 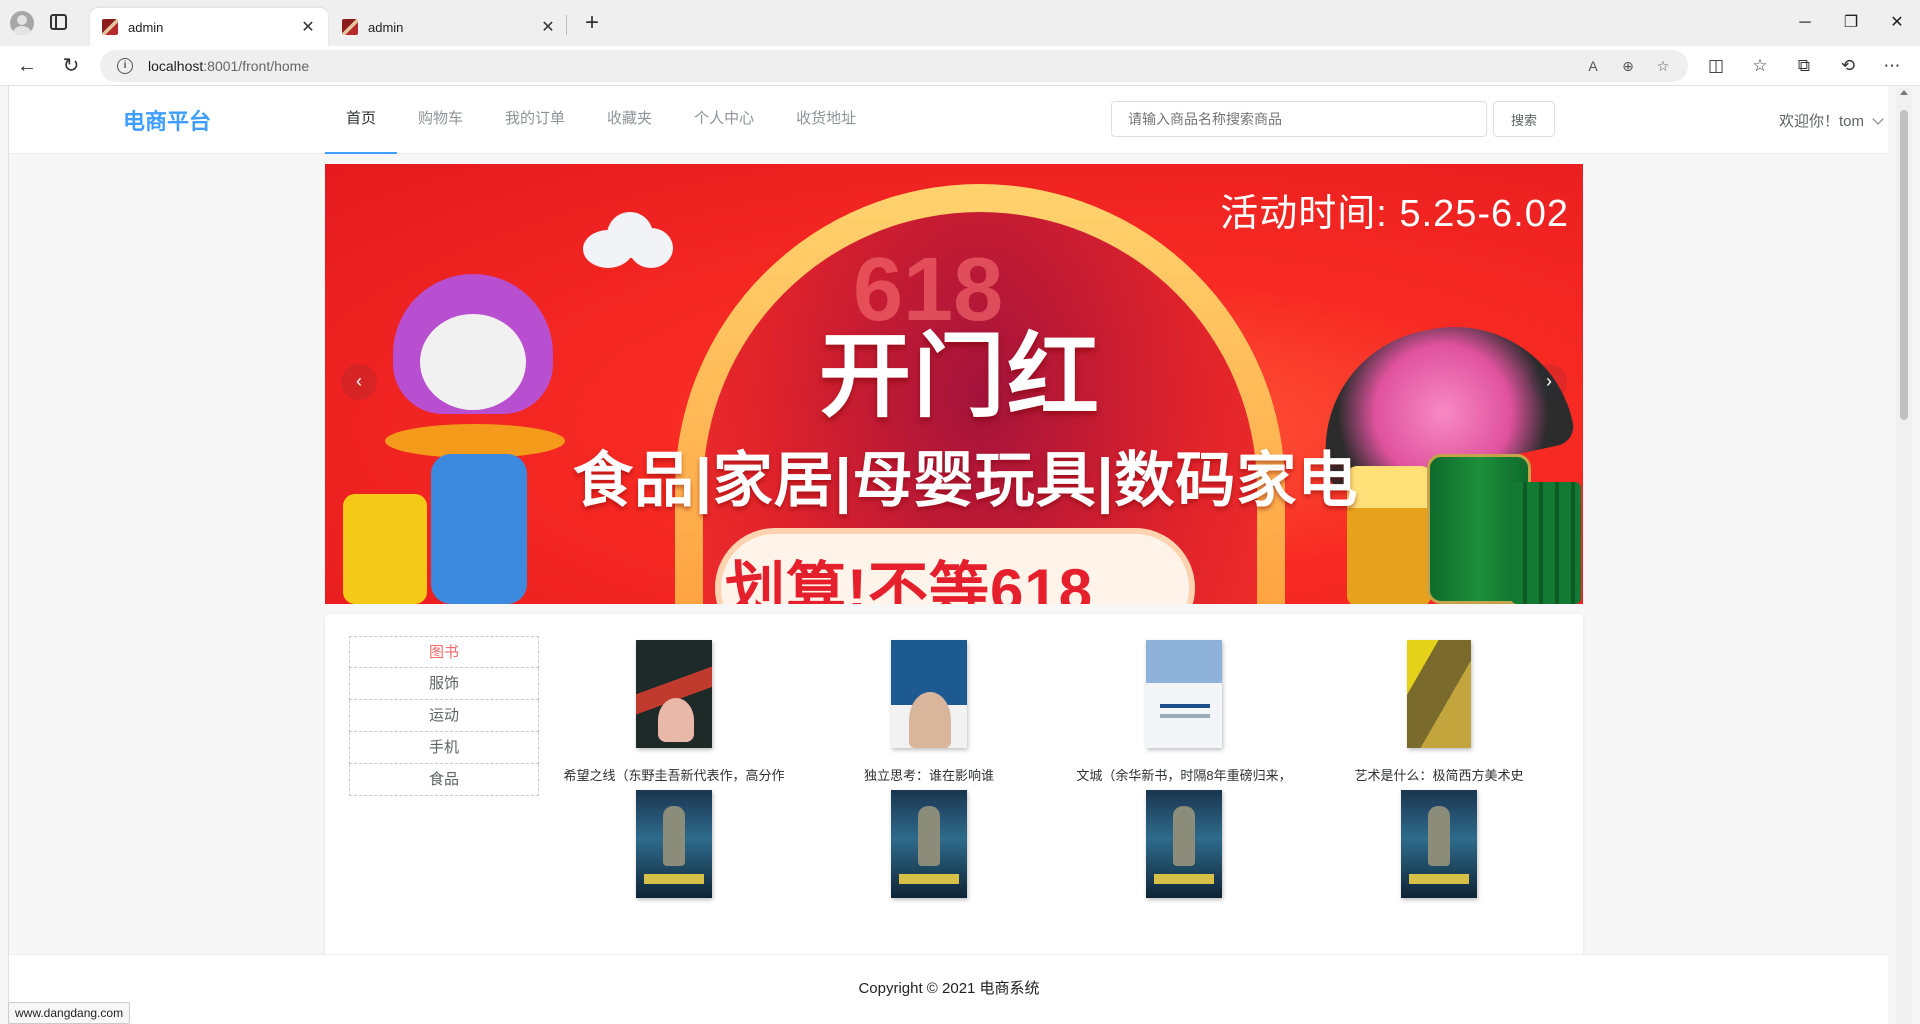 I want to click on chevron-down-icon, so click(x=1878, y=118).